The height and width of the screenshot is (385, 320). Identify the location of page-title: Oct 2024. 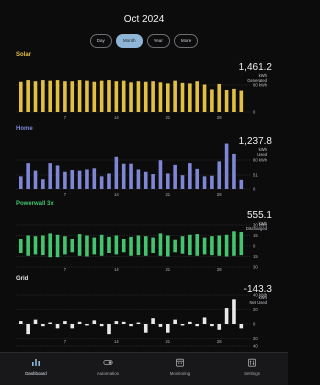
(144, 19).